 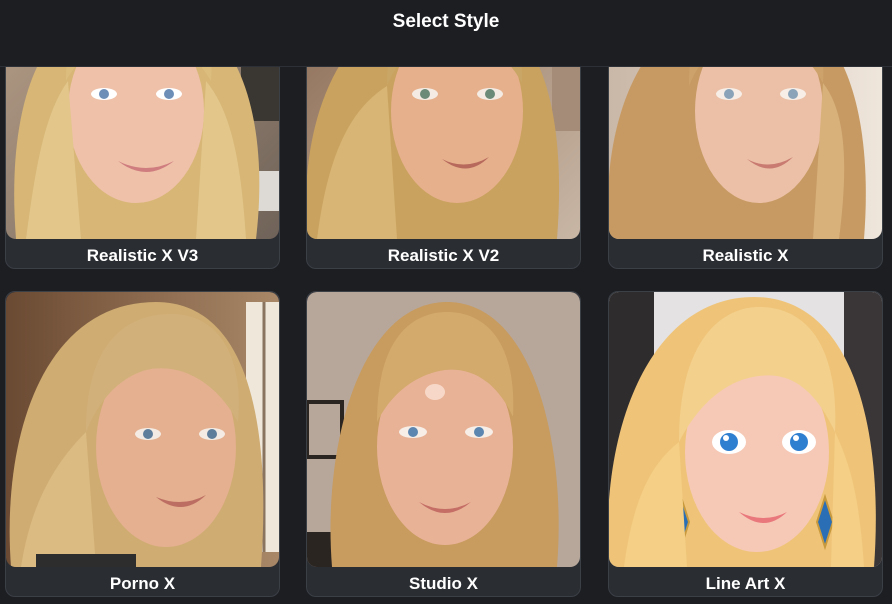 What do you see at coordinates (142, 255) in the screenshot?
I see `style-label: Realistic X V3` at bounding box center [142, 255].